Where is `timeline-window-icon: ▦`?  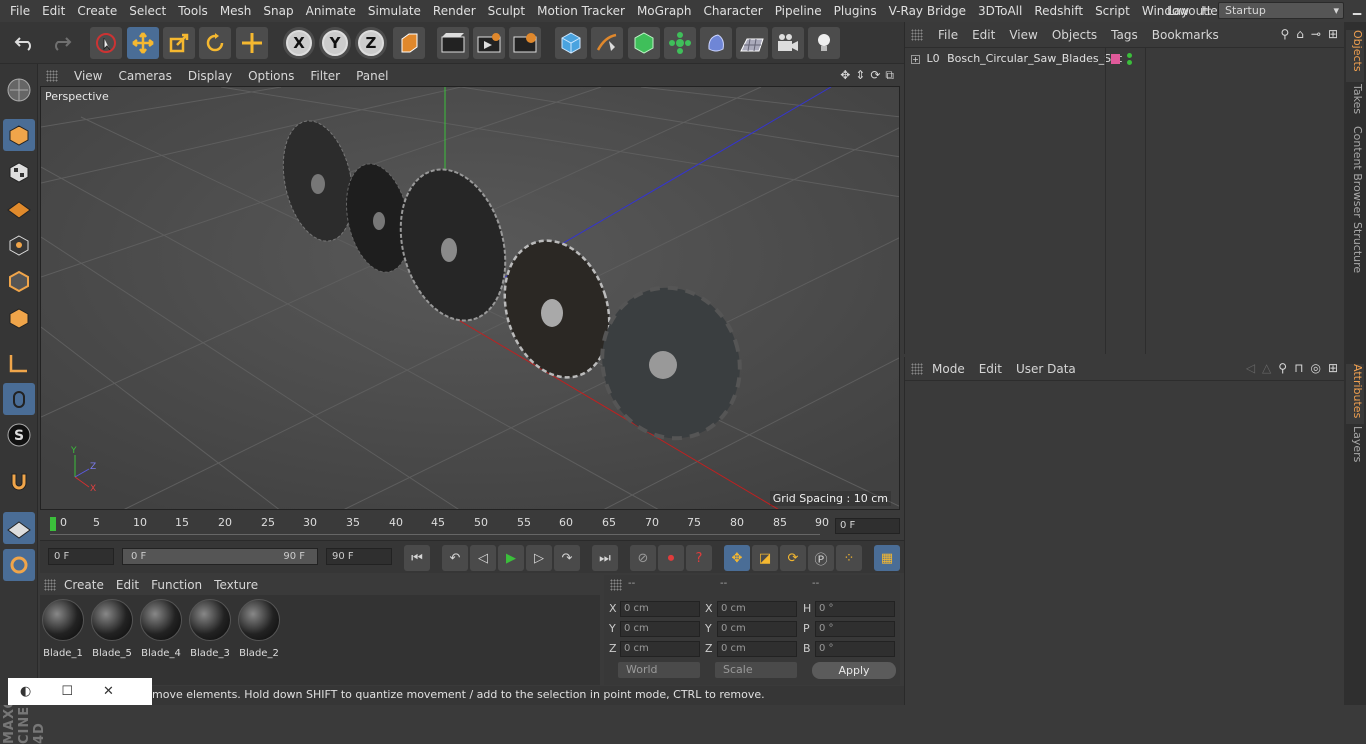
timeline-window-icon: ▦ is located at coordinates (887, 558).